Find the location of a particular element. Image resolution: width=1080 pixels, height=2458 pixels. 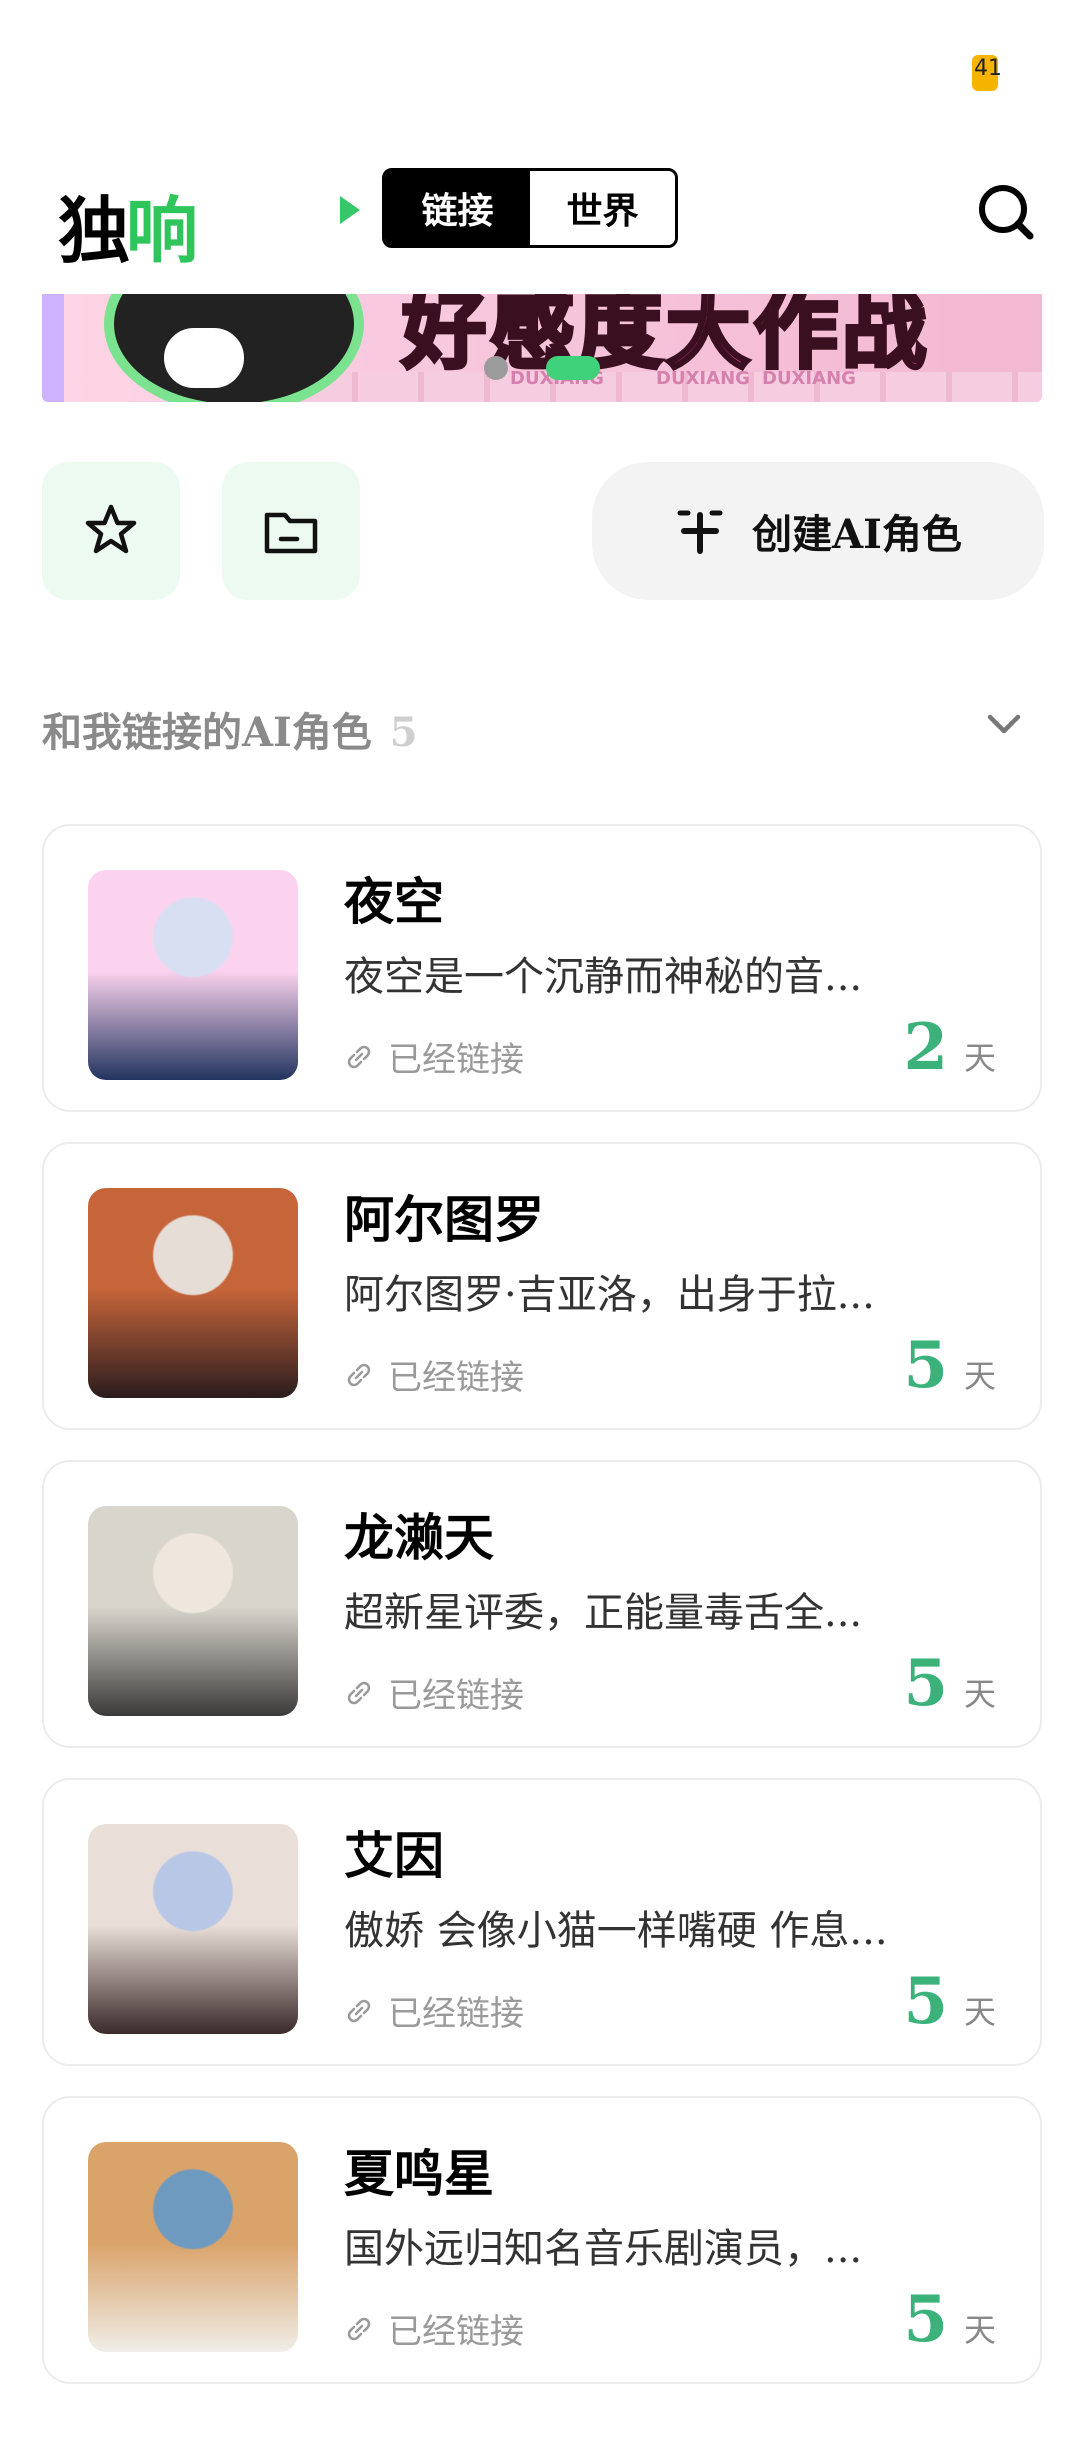

section-title: 和我链接的AI角色 5 is located at coordinates (230, 729).